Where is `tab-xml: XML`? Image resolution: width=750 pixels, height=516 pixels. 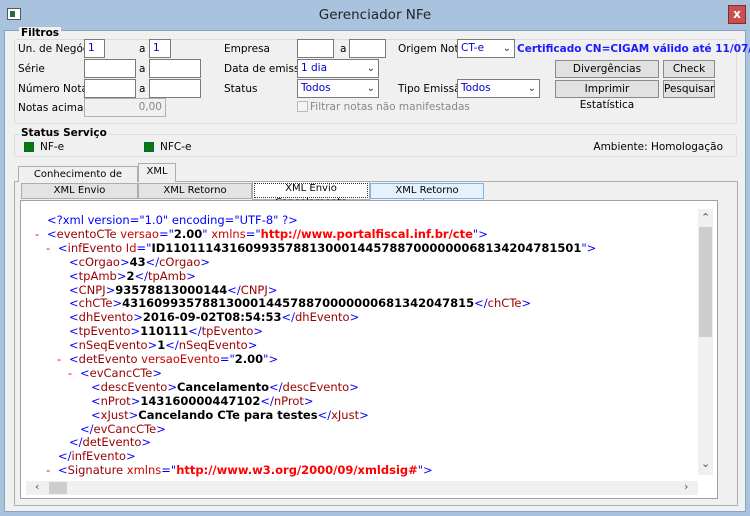 tab-xml: XML is located at coordinates (157, 172).